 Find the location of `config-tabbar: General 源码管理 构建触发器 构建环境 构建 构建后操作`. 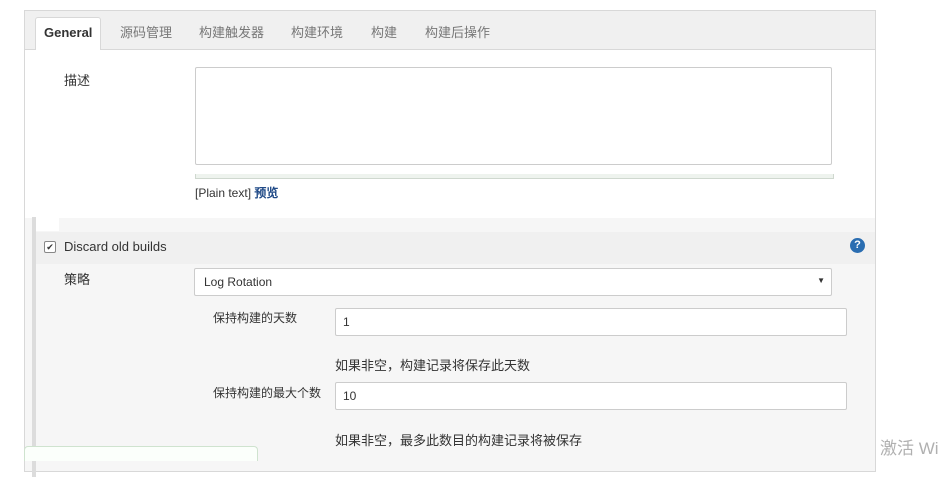

config-tabbar: General 源码管理 构建触发器 构建环境 构建 构建后操作 is located at coordinates (450, 31).